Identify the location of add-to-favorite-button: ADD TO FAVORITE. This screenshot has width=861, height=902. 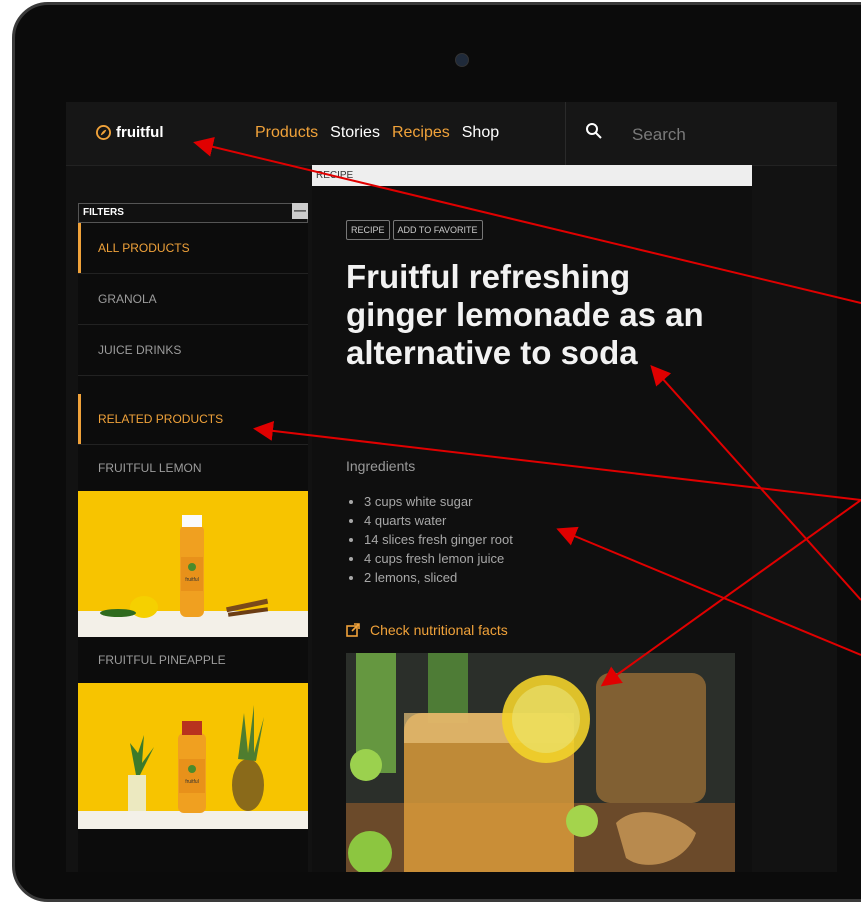
(437, 230).